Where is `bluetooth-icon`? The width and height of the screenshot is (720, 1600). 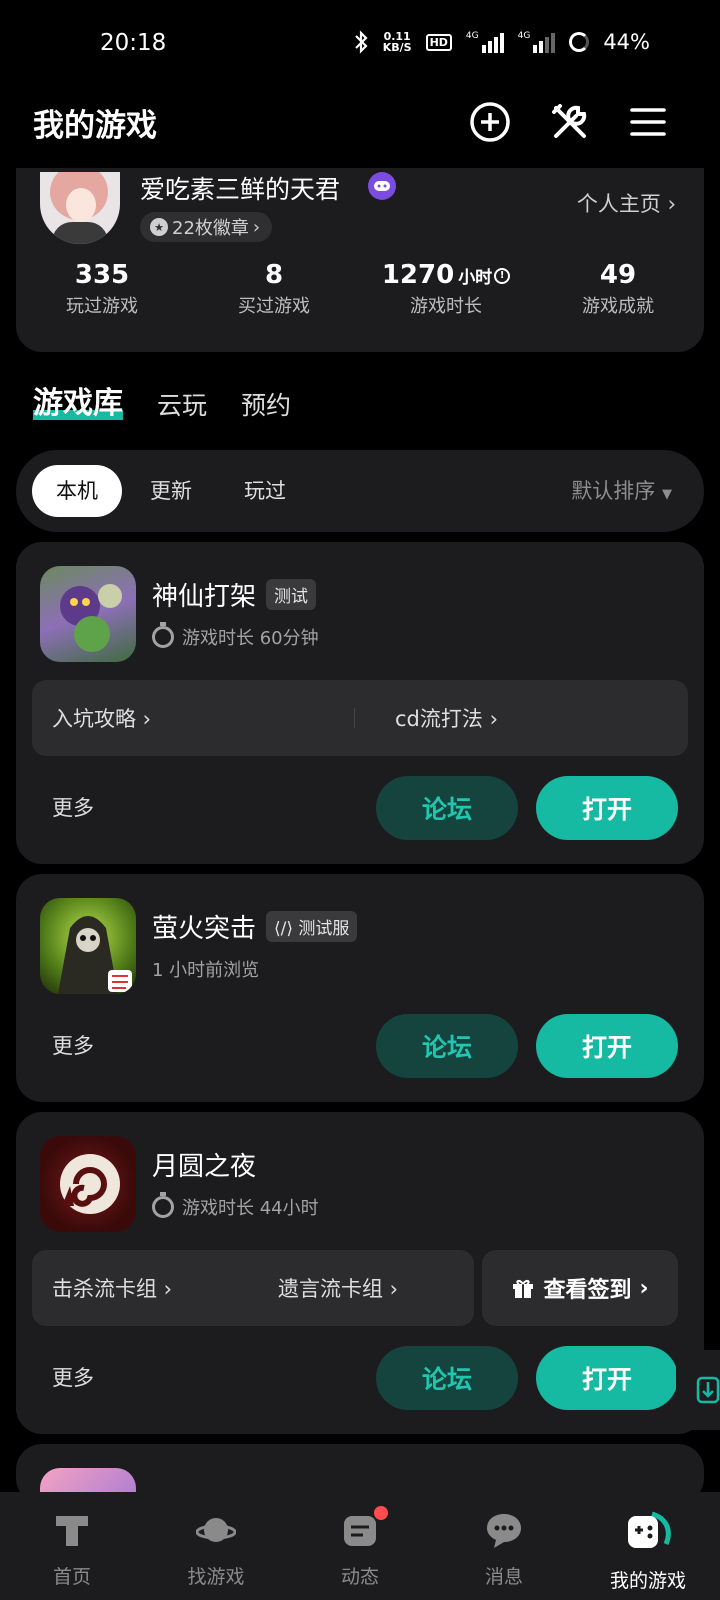
bluetooth-icon is located at coordinates (361, 42).